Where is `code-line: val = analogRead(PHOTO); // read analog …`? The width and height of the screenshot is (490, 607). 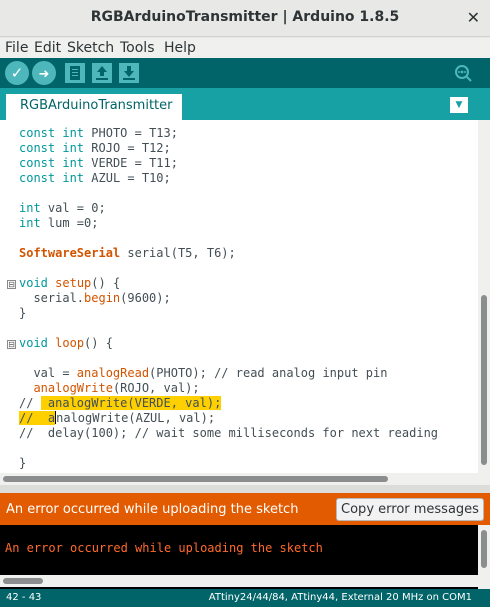 code-line: val = analogRead(PHOTO); // read analog … is located at coordinates (228, 373).